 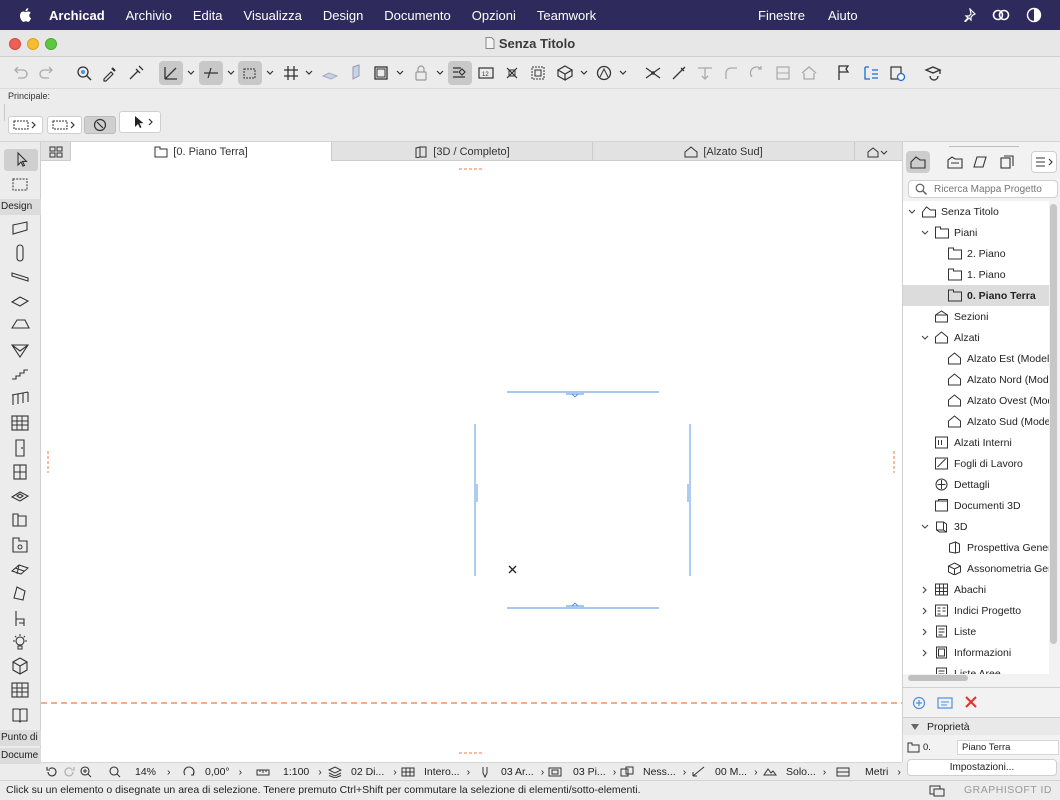 What do you see at coordinates (623, 73) in the screenshot?
I see `shell-dropdown-icon` at bounding box center [623, 73].